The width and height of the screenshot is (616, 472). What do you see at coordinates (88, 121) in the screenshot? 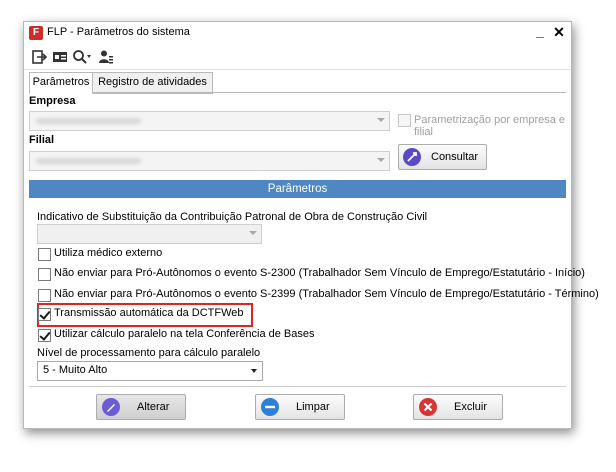
I see `empresa-value-redacted` at bounding box center [88, 121].